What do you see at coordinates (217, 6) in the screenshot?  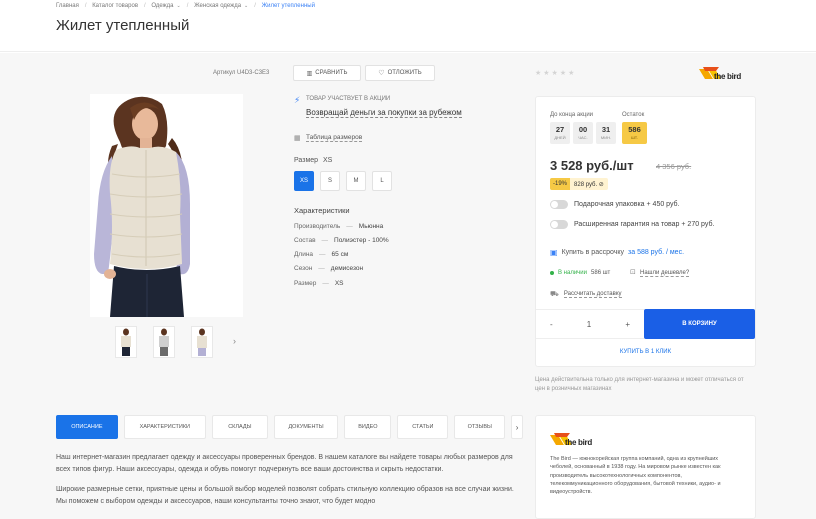 I see `breadcrumb-womens: Женская одежда` at bounding box center [217, 6].